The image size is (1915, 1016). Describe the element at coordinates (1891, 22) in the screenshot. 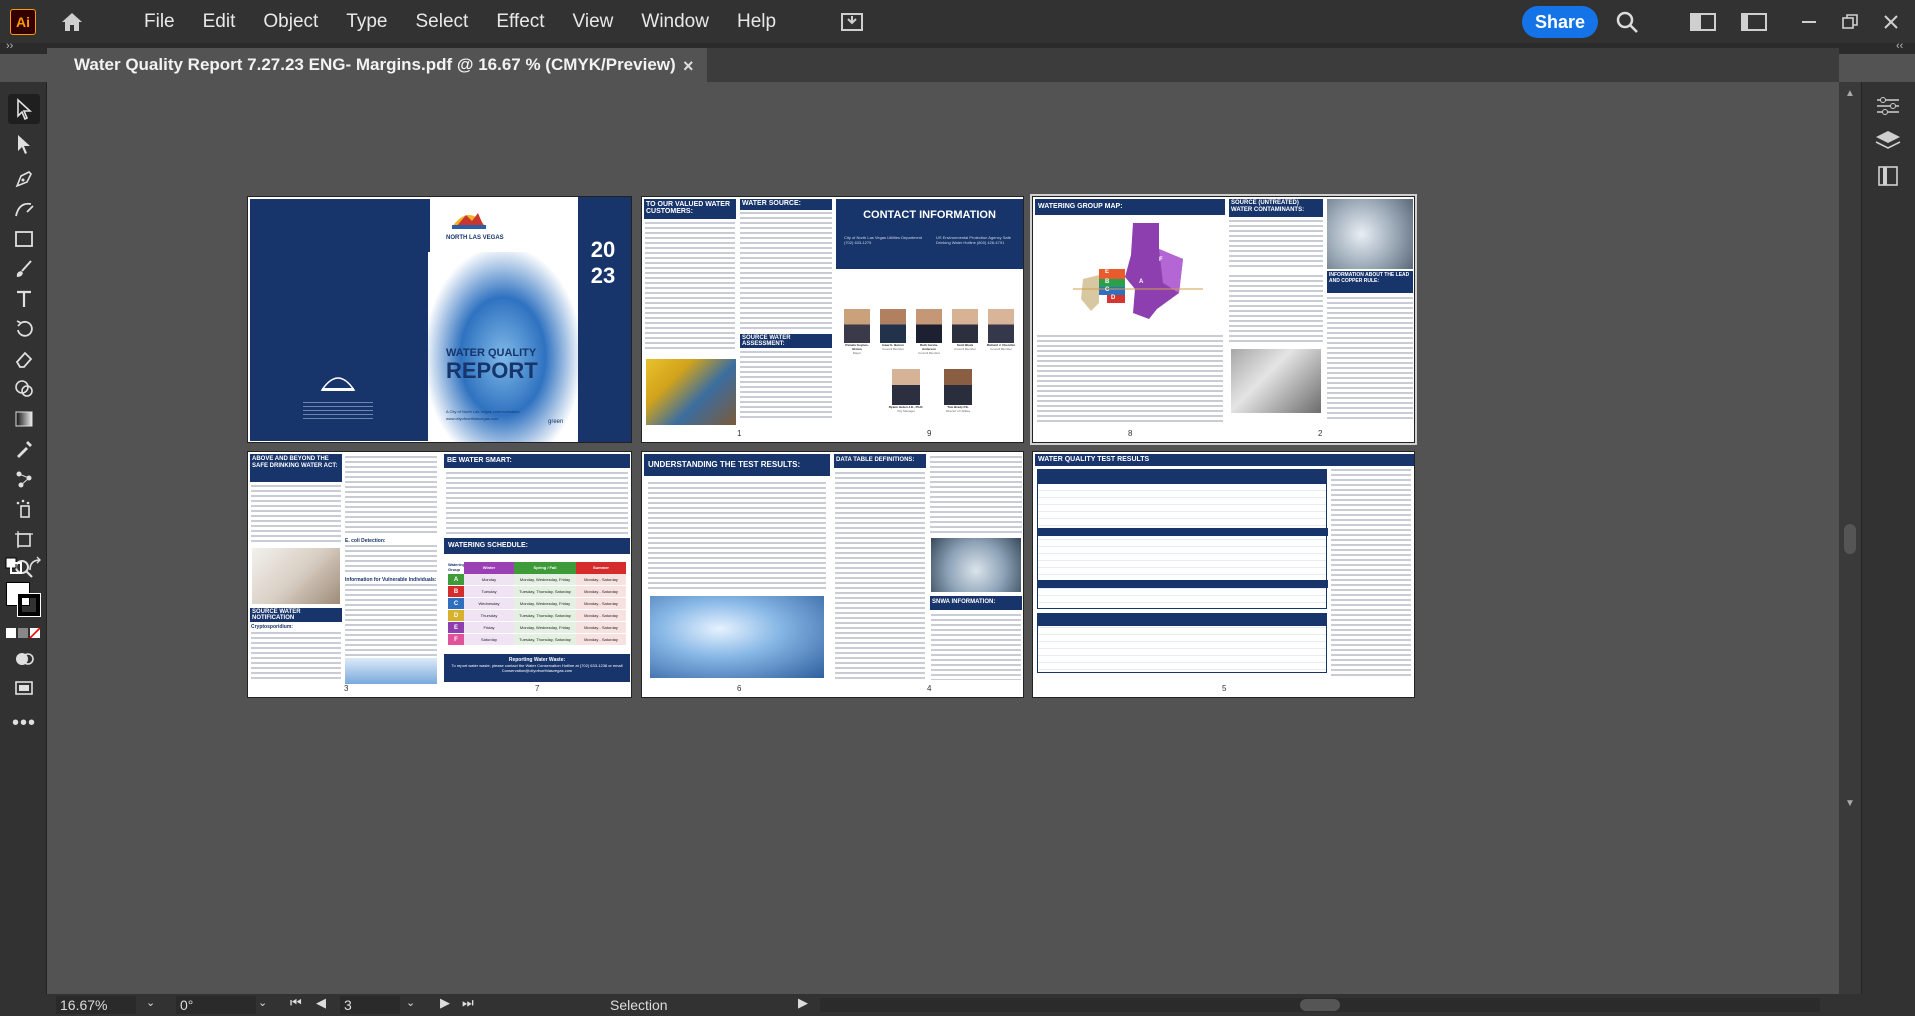

I see `close-window-icon` at that location.